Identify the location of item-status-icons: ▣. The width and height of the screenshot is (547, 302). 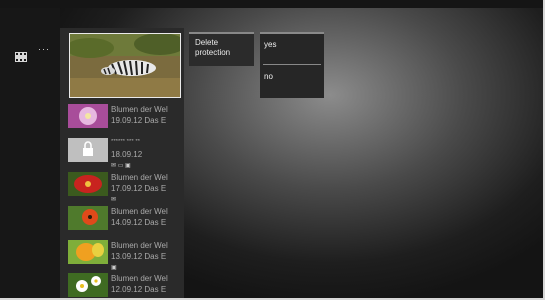
(114, 268).